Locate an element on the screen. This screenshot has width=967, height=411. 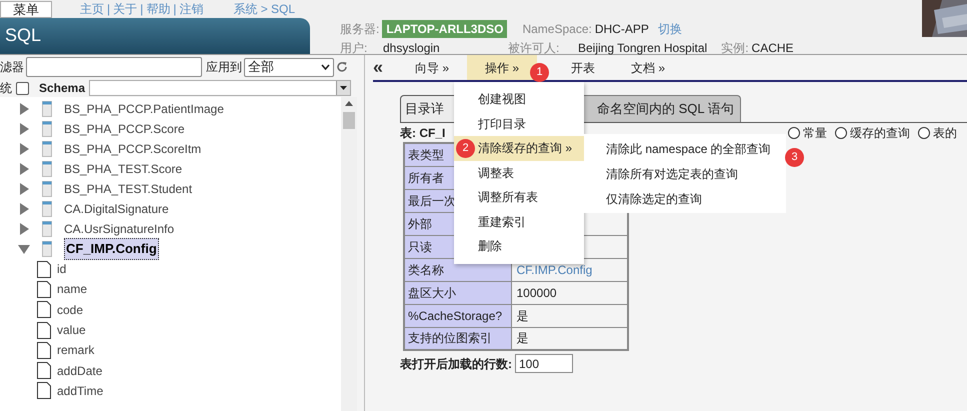
scroll-up-arrow-icon is located at coordinates (349, 103).